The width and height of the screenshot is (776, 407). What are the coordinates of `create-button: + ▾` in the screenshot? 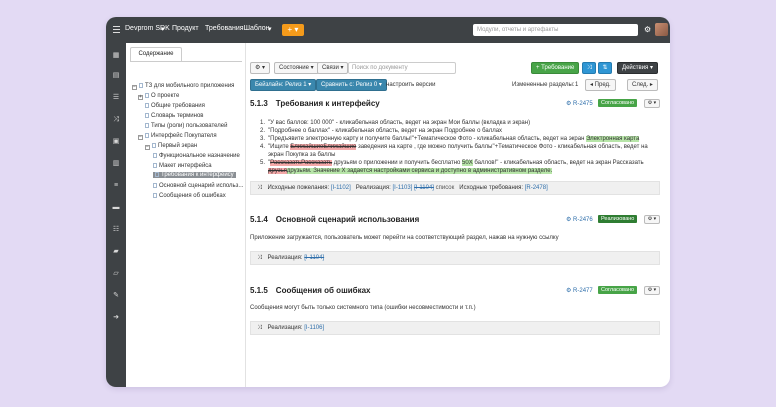 It's located at (293, 30).